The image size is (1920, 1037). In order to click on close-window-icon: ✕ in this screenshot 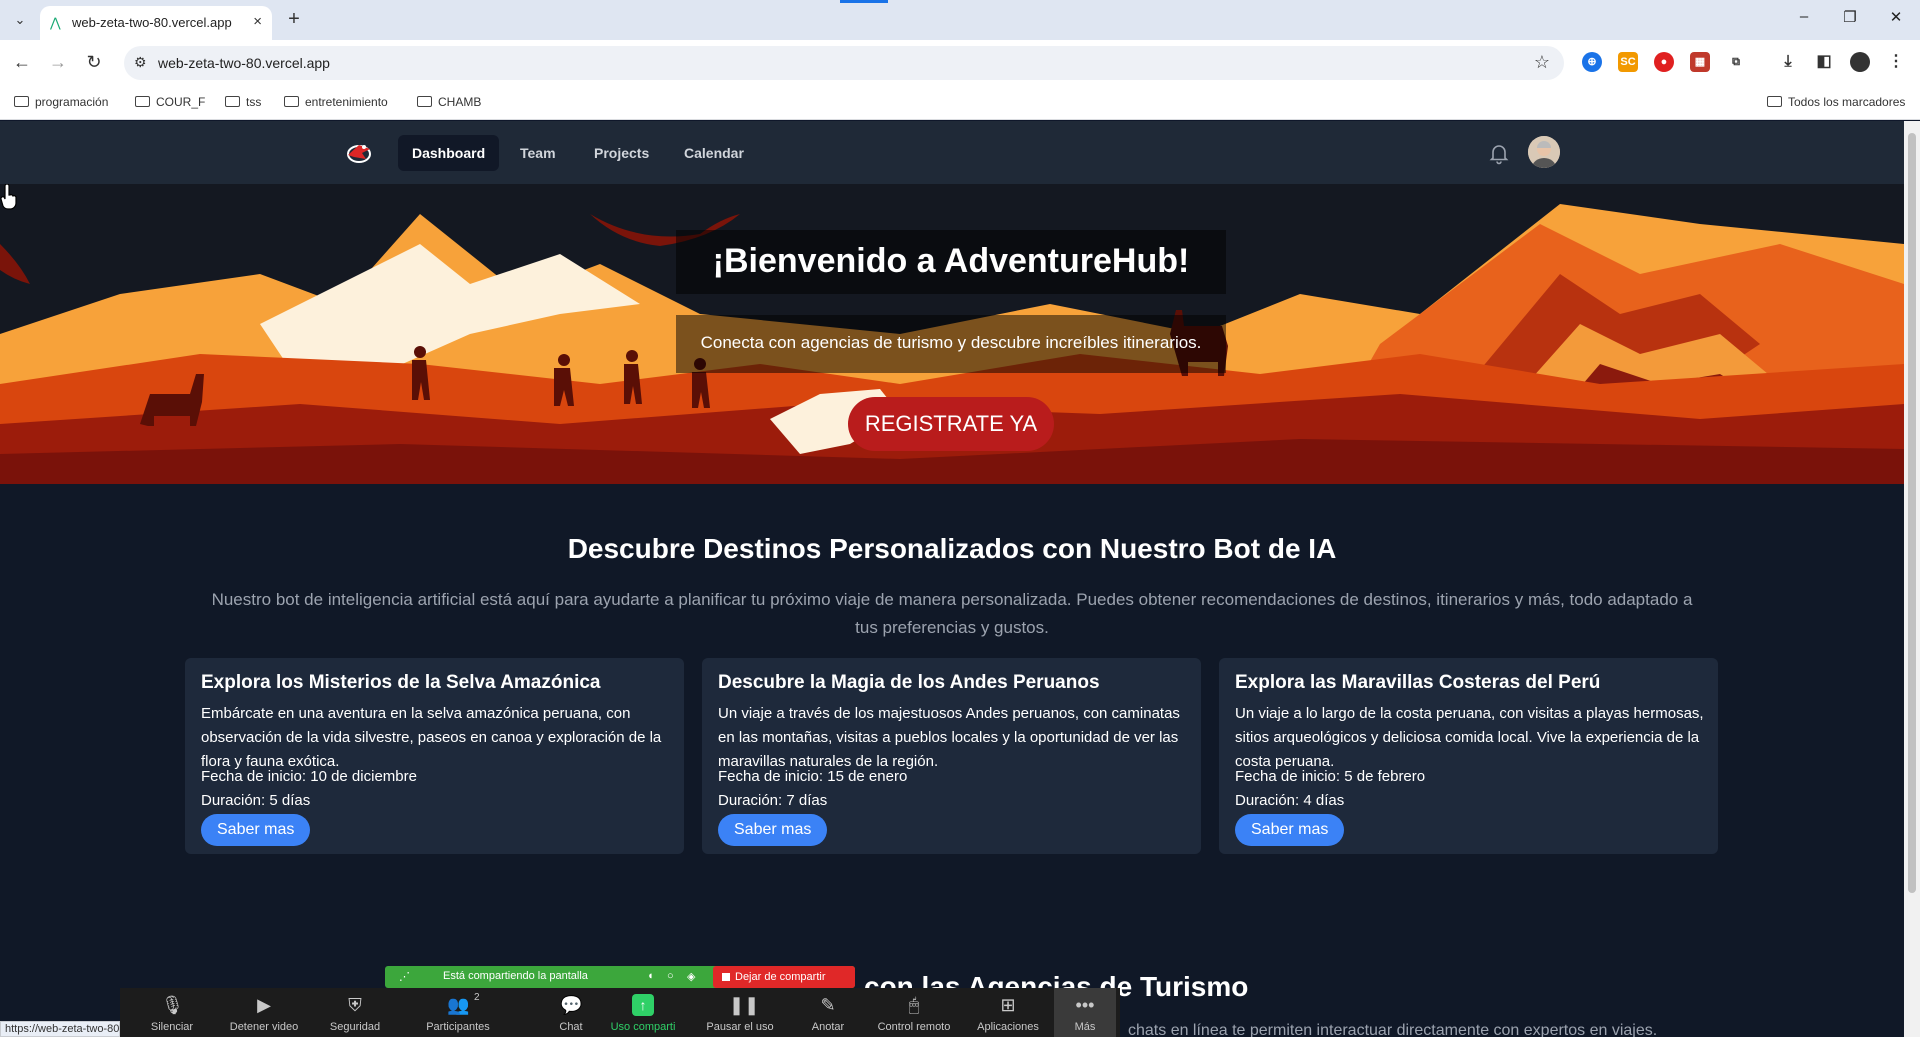, I will do `click(1896, 17)`.